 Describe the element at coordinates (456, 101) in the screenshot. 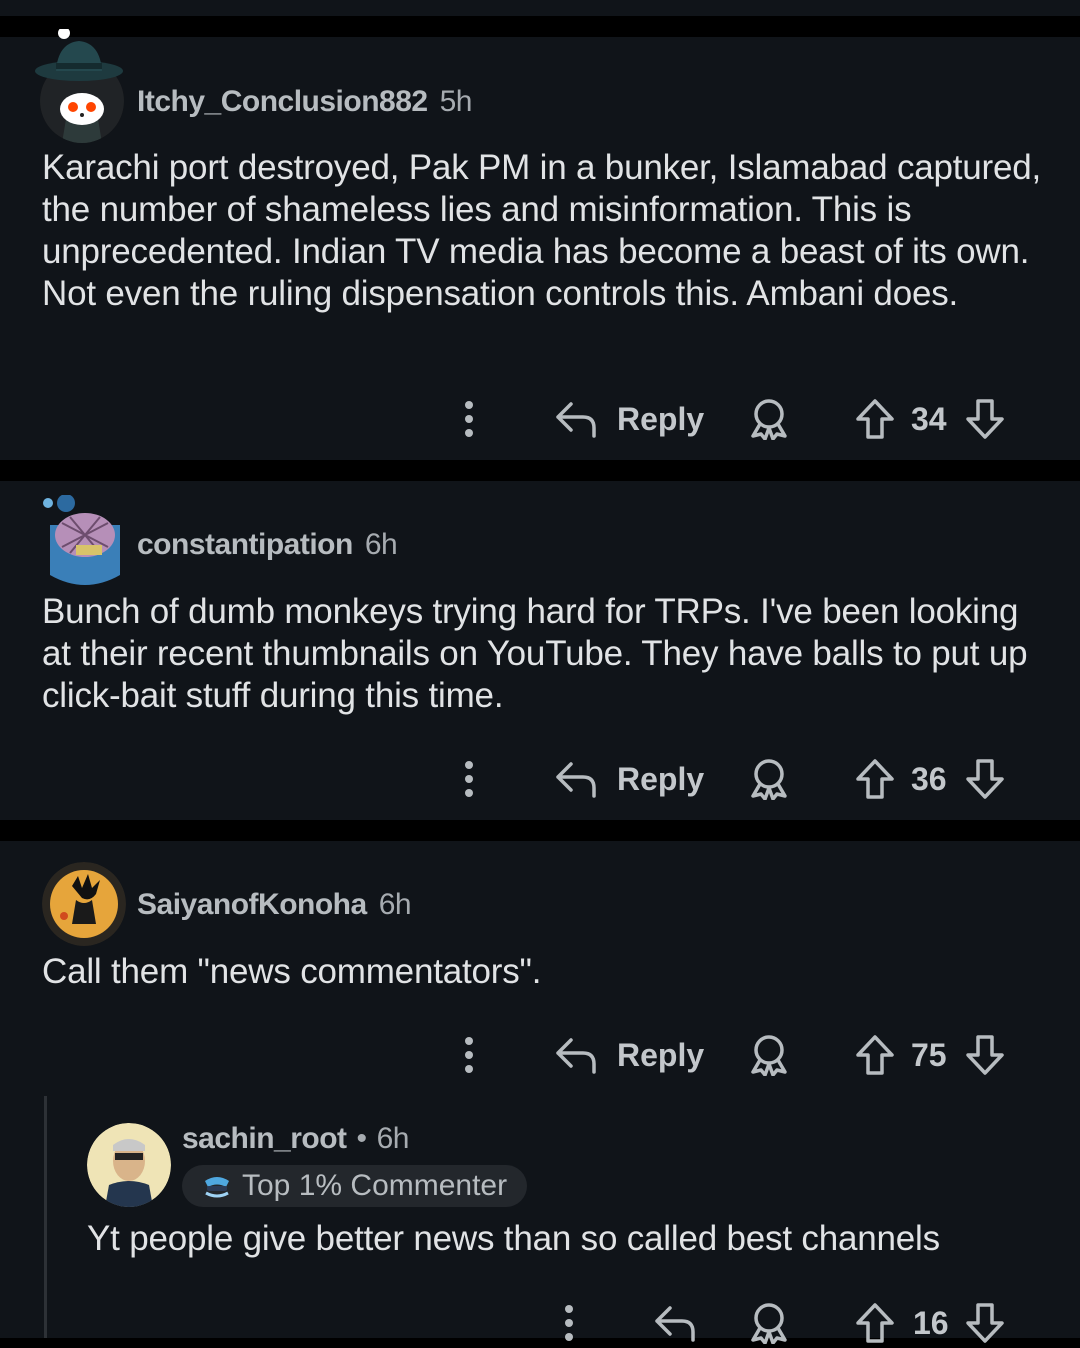

I see `comment-age: 5h` at that location.